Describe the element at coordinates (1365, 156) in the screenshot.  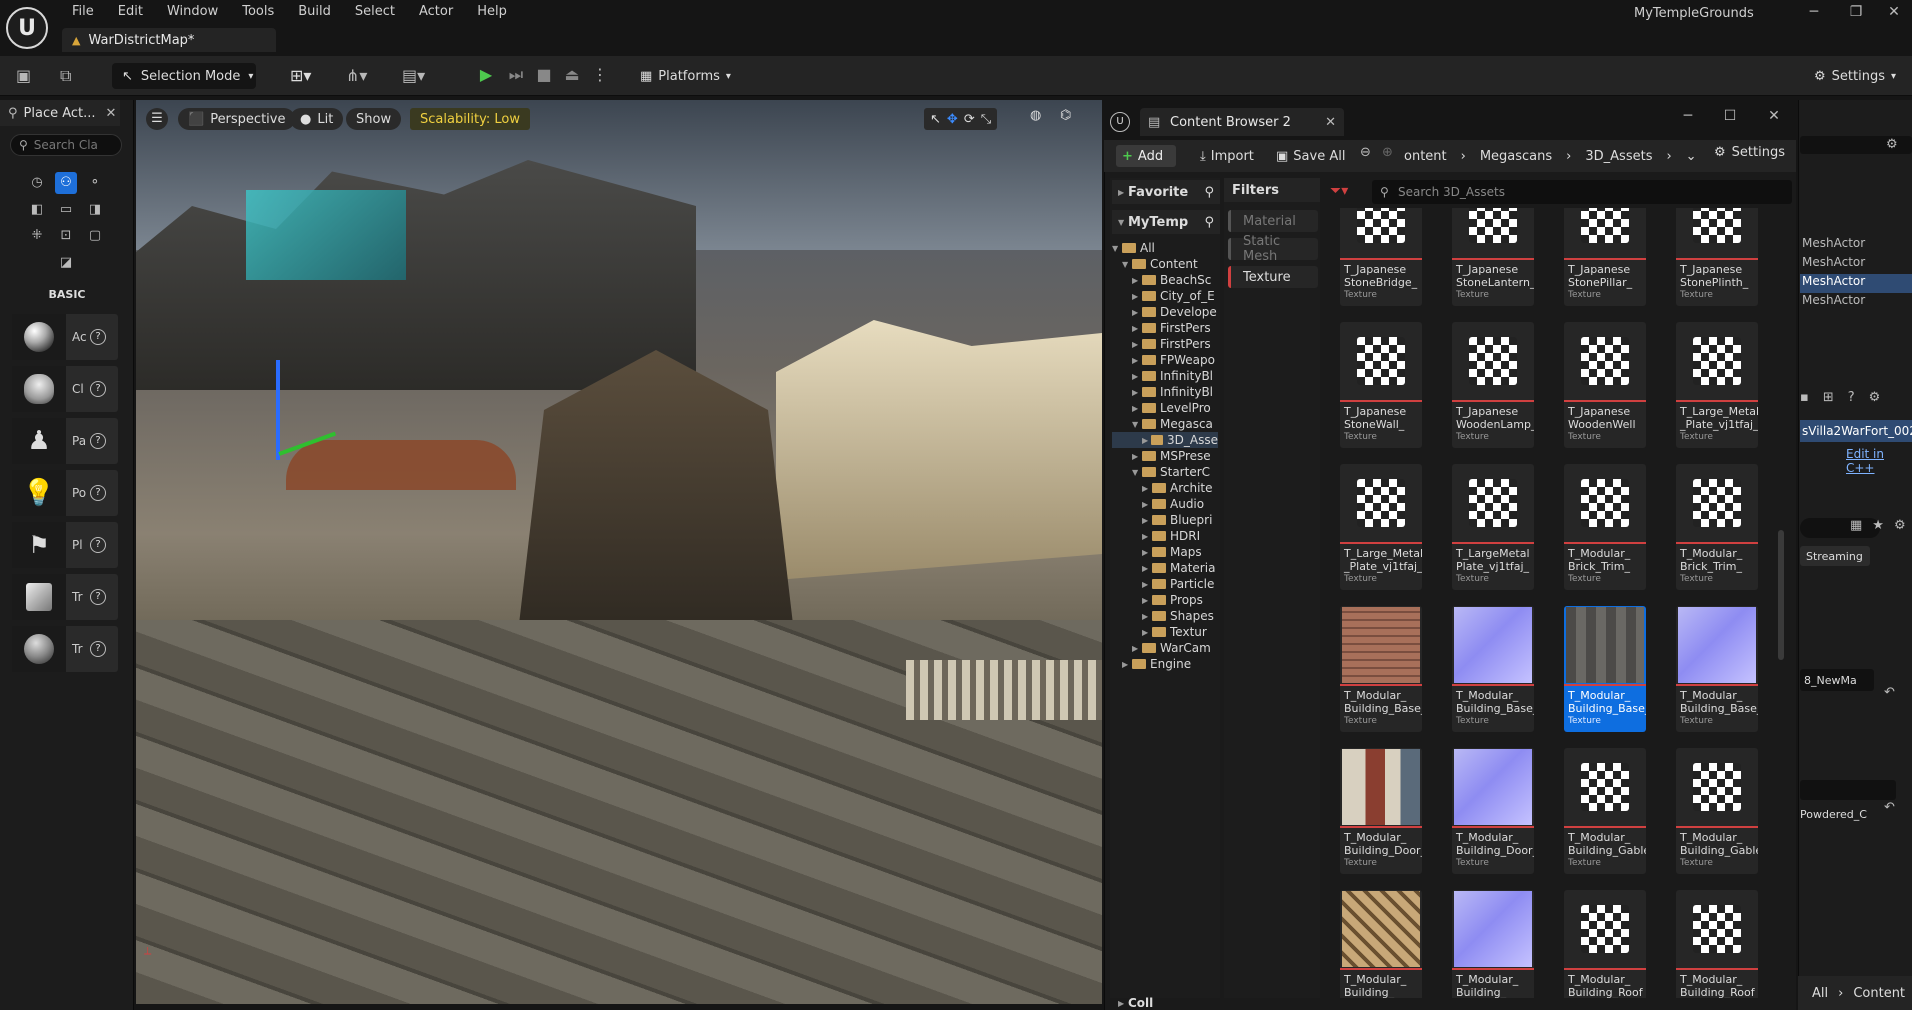
I see `back-icon: ⊖` at that location.